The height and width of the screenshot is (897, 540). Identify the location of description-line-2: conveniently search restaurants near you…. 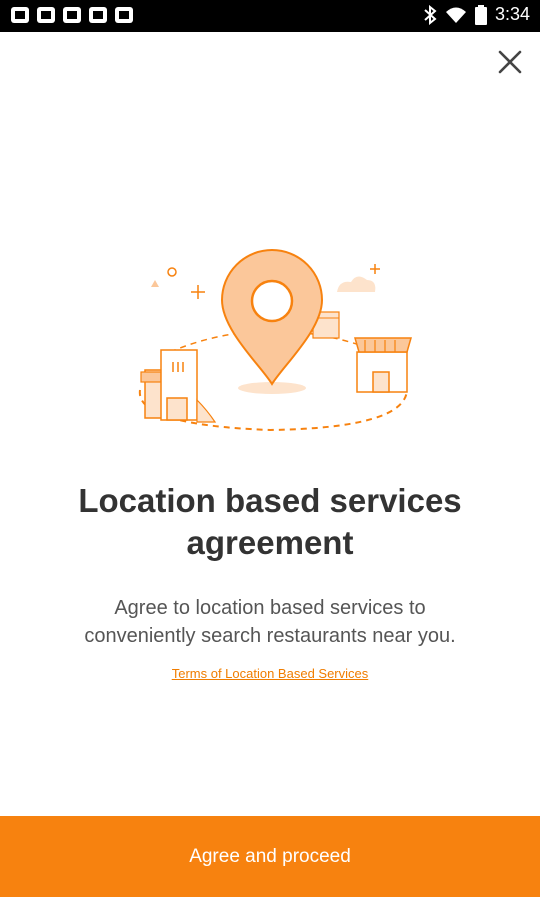
(270, 636).